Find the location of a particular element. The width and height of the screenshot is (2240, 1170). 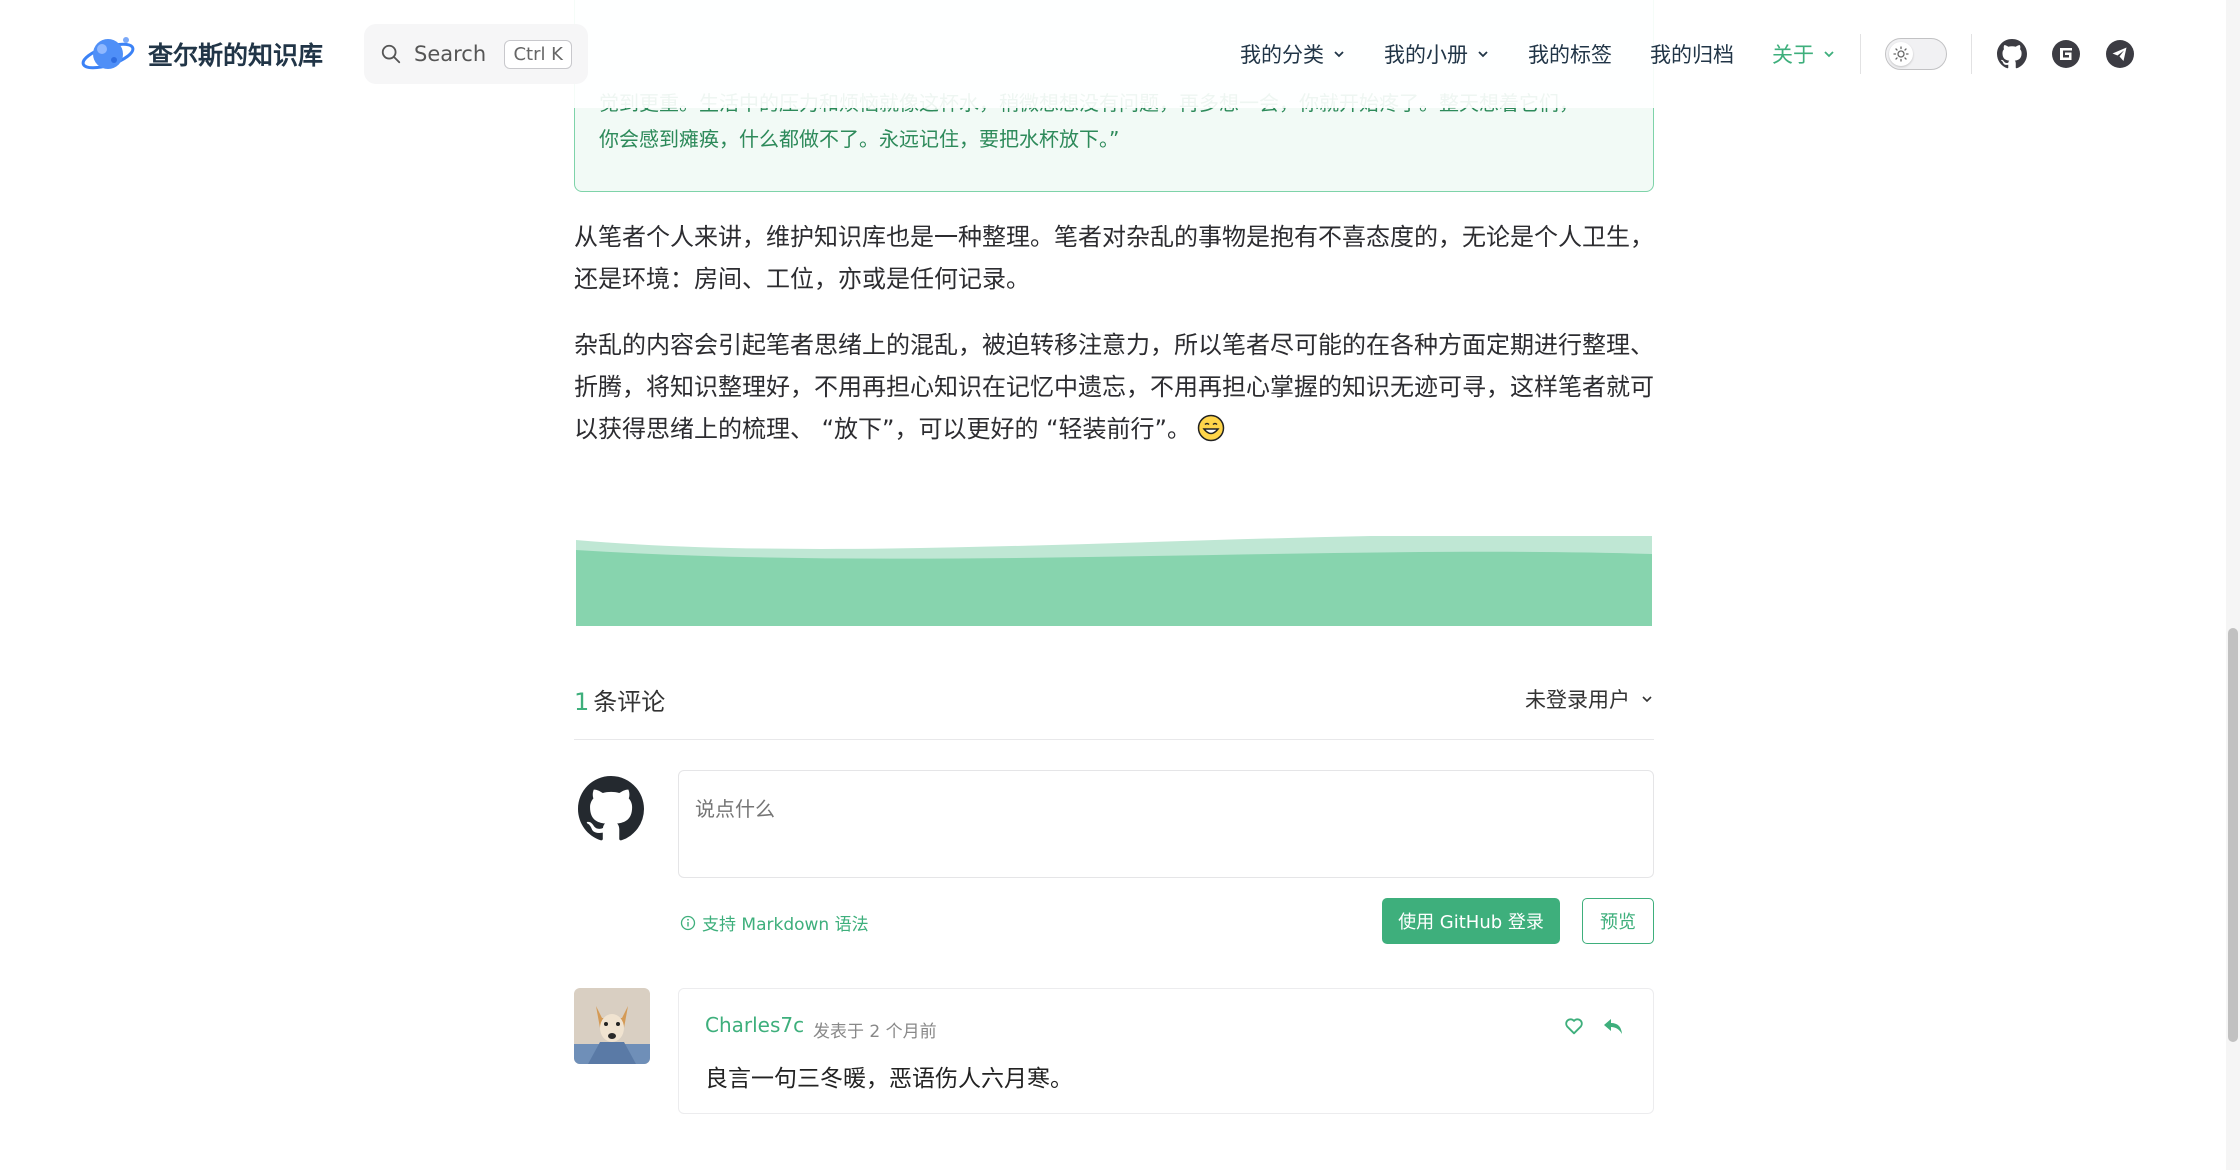

github-avatar-icon is located at coordinates (611, 808).